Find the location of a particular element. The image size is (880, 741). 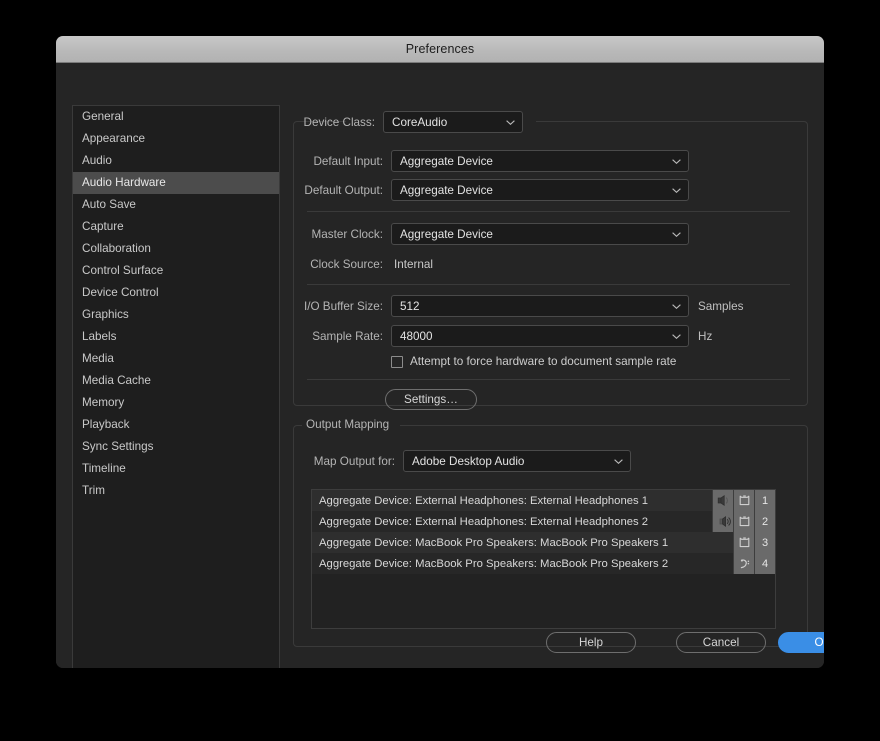

default-output-select: Aggregate Device is located at coordinates (540, 190).